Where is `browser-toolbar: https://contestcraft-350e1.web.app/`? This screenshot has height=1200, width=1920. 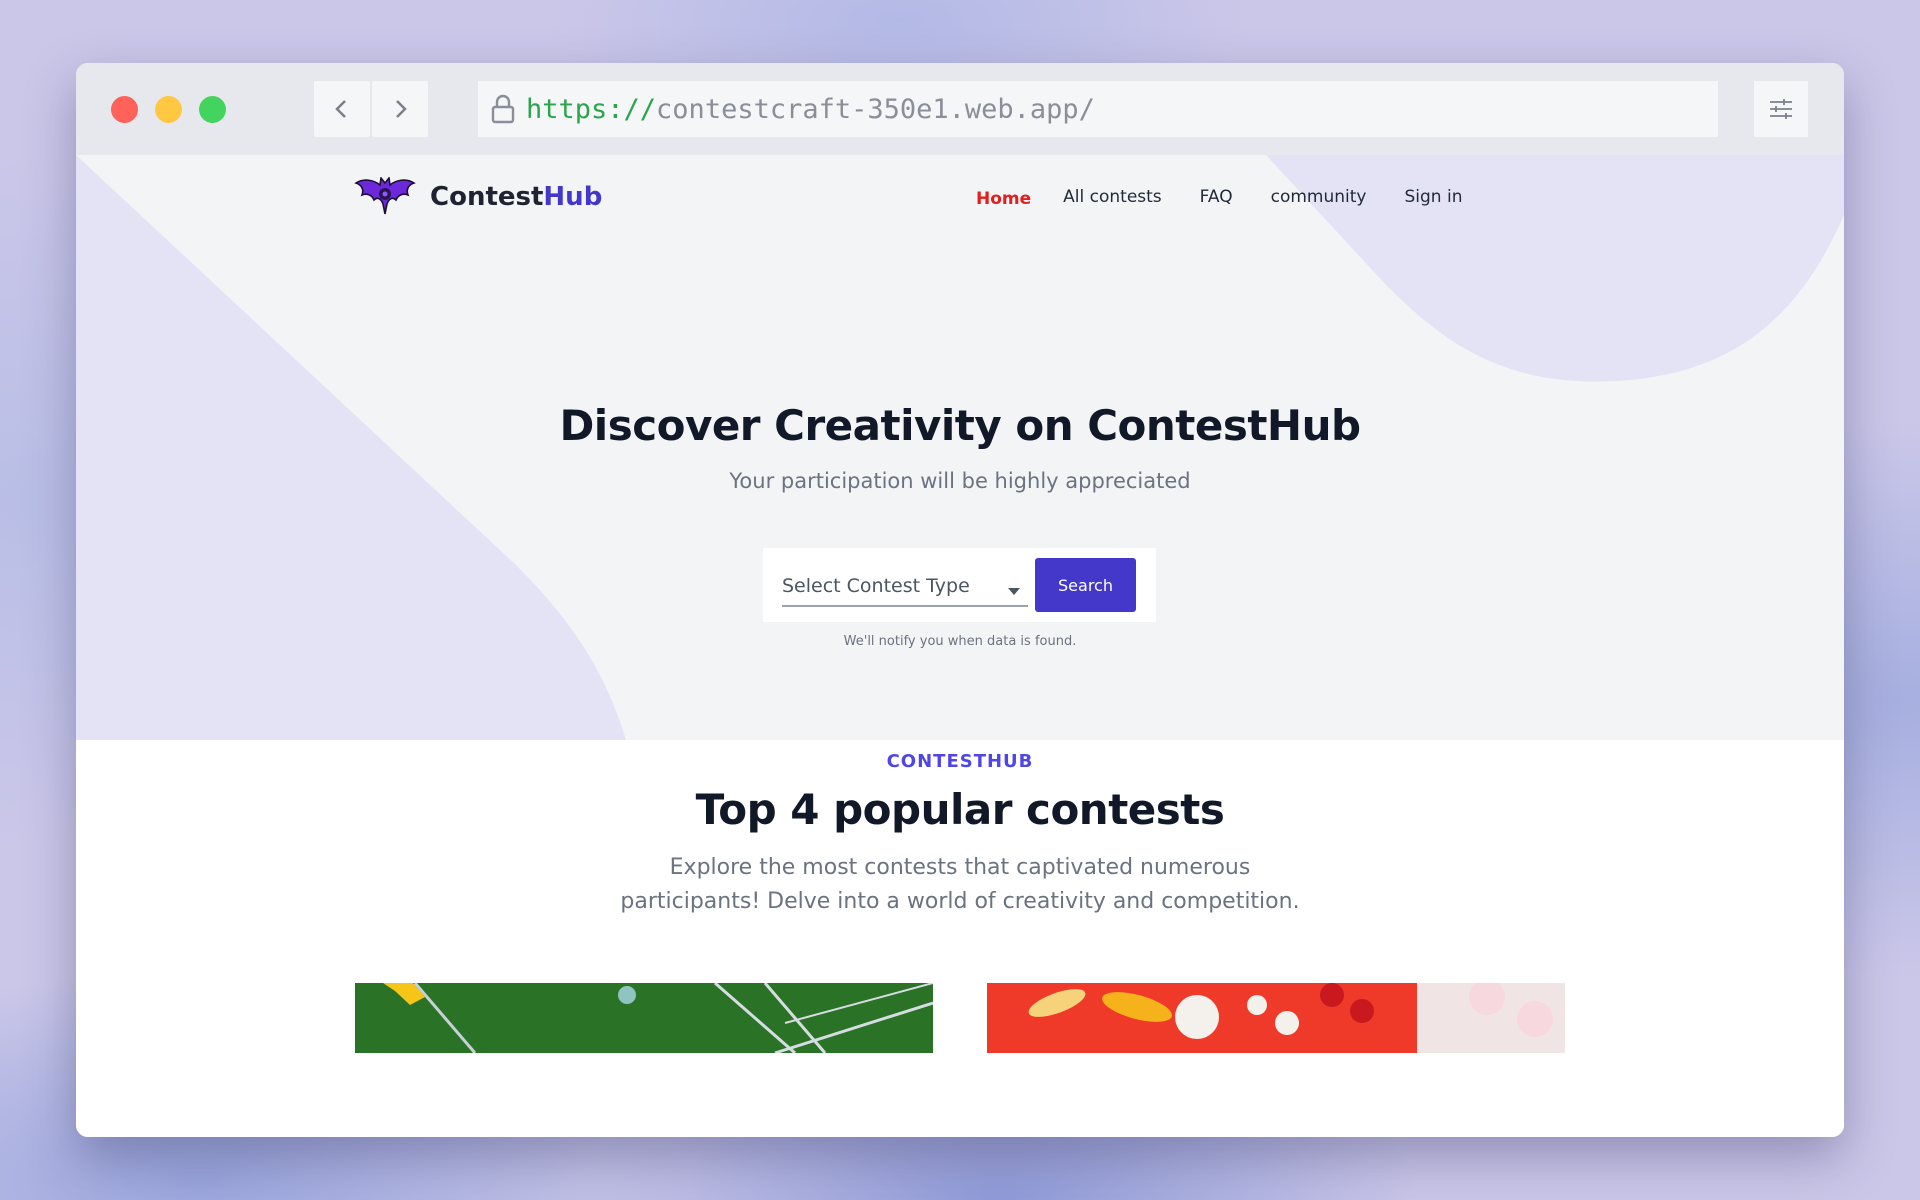
browser-toolbar: https://contestcraft-350e1.web.app/ is located at coordinates (960, 109).